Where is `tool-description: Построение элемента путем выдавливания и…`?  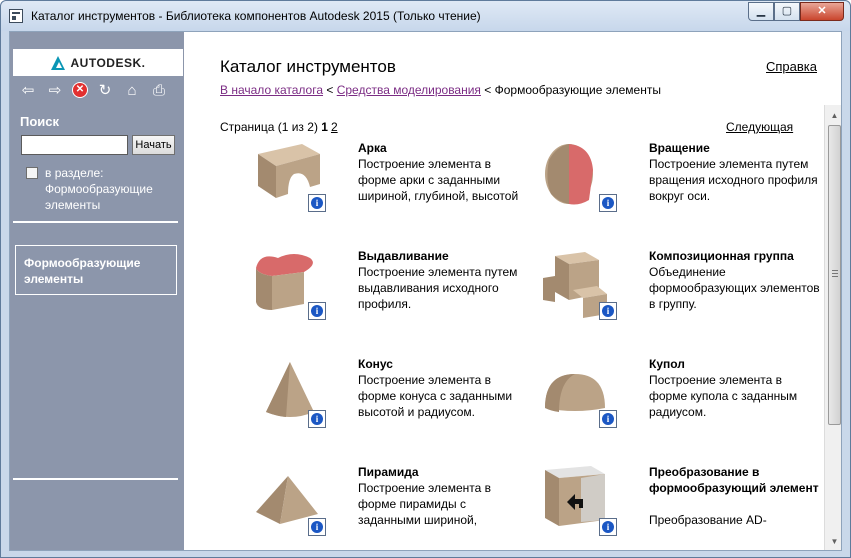 tool-description: Построение элемента путем выдавливания и… is located at coordinates (438, 288).